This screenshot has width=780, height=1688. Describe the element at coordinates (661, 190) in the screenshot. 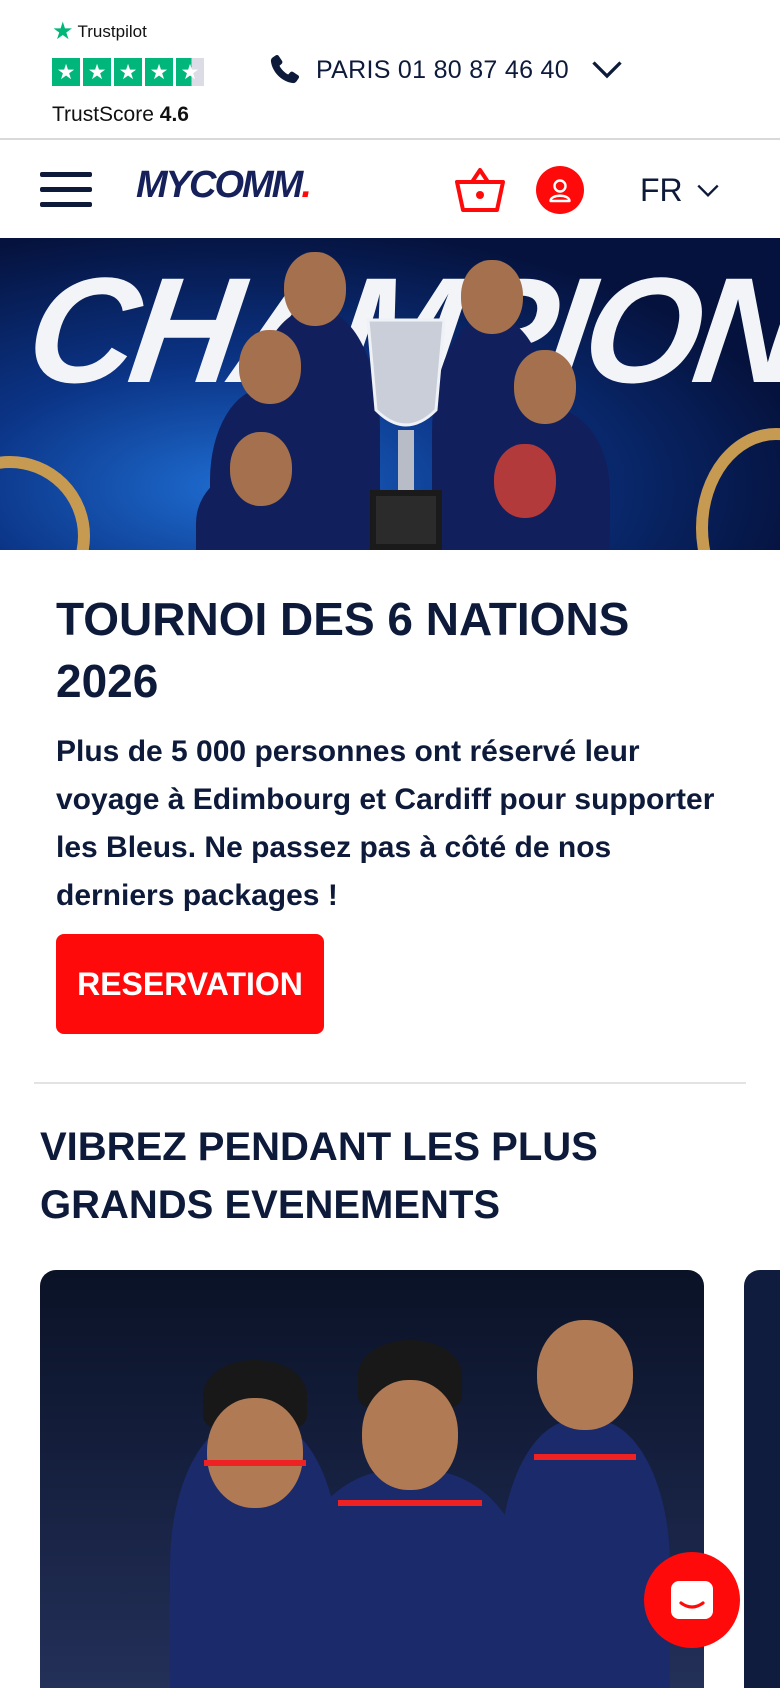

I see `language-label: FR` at that location.